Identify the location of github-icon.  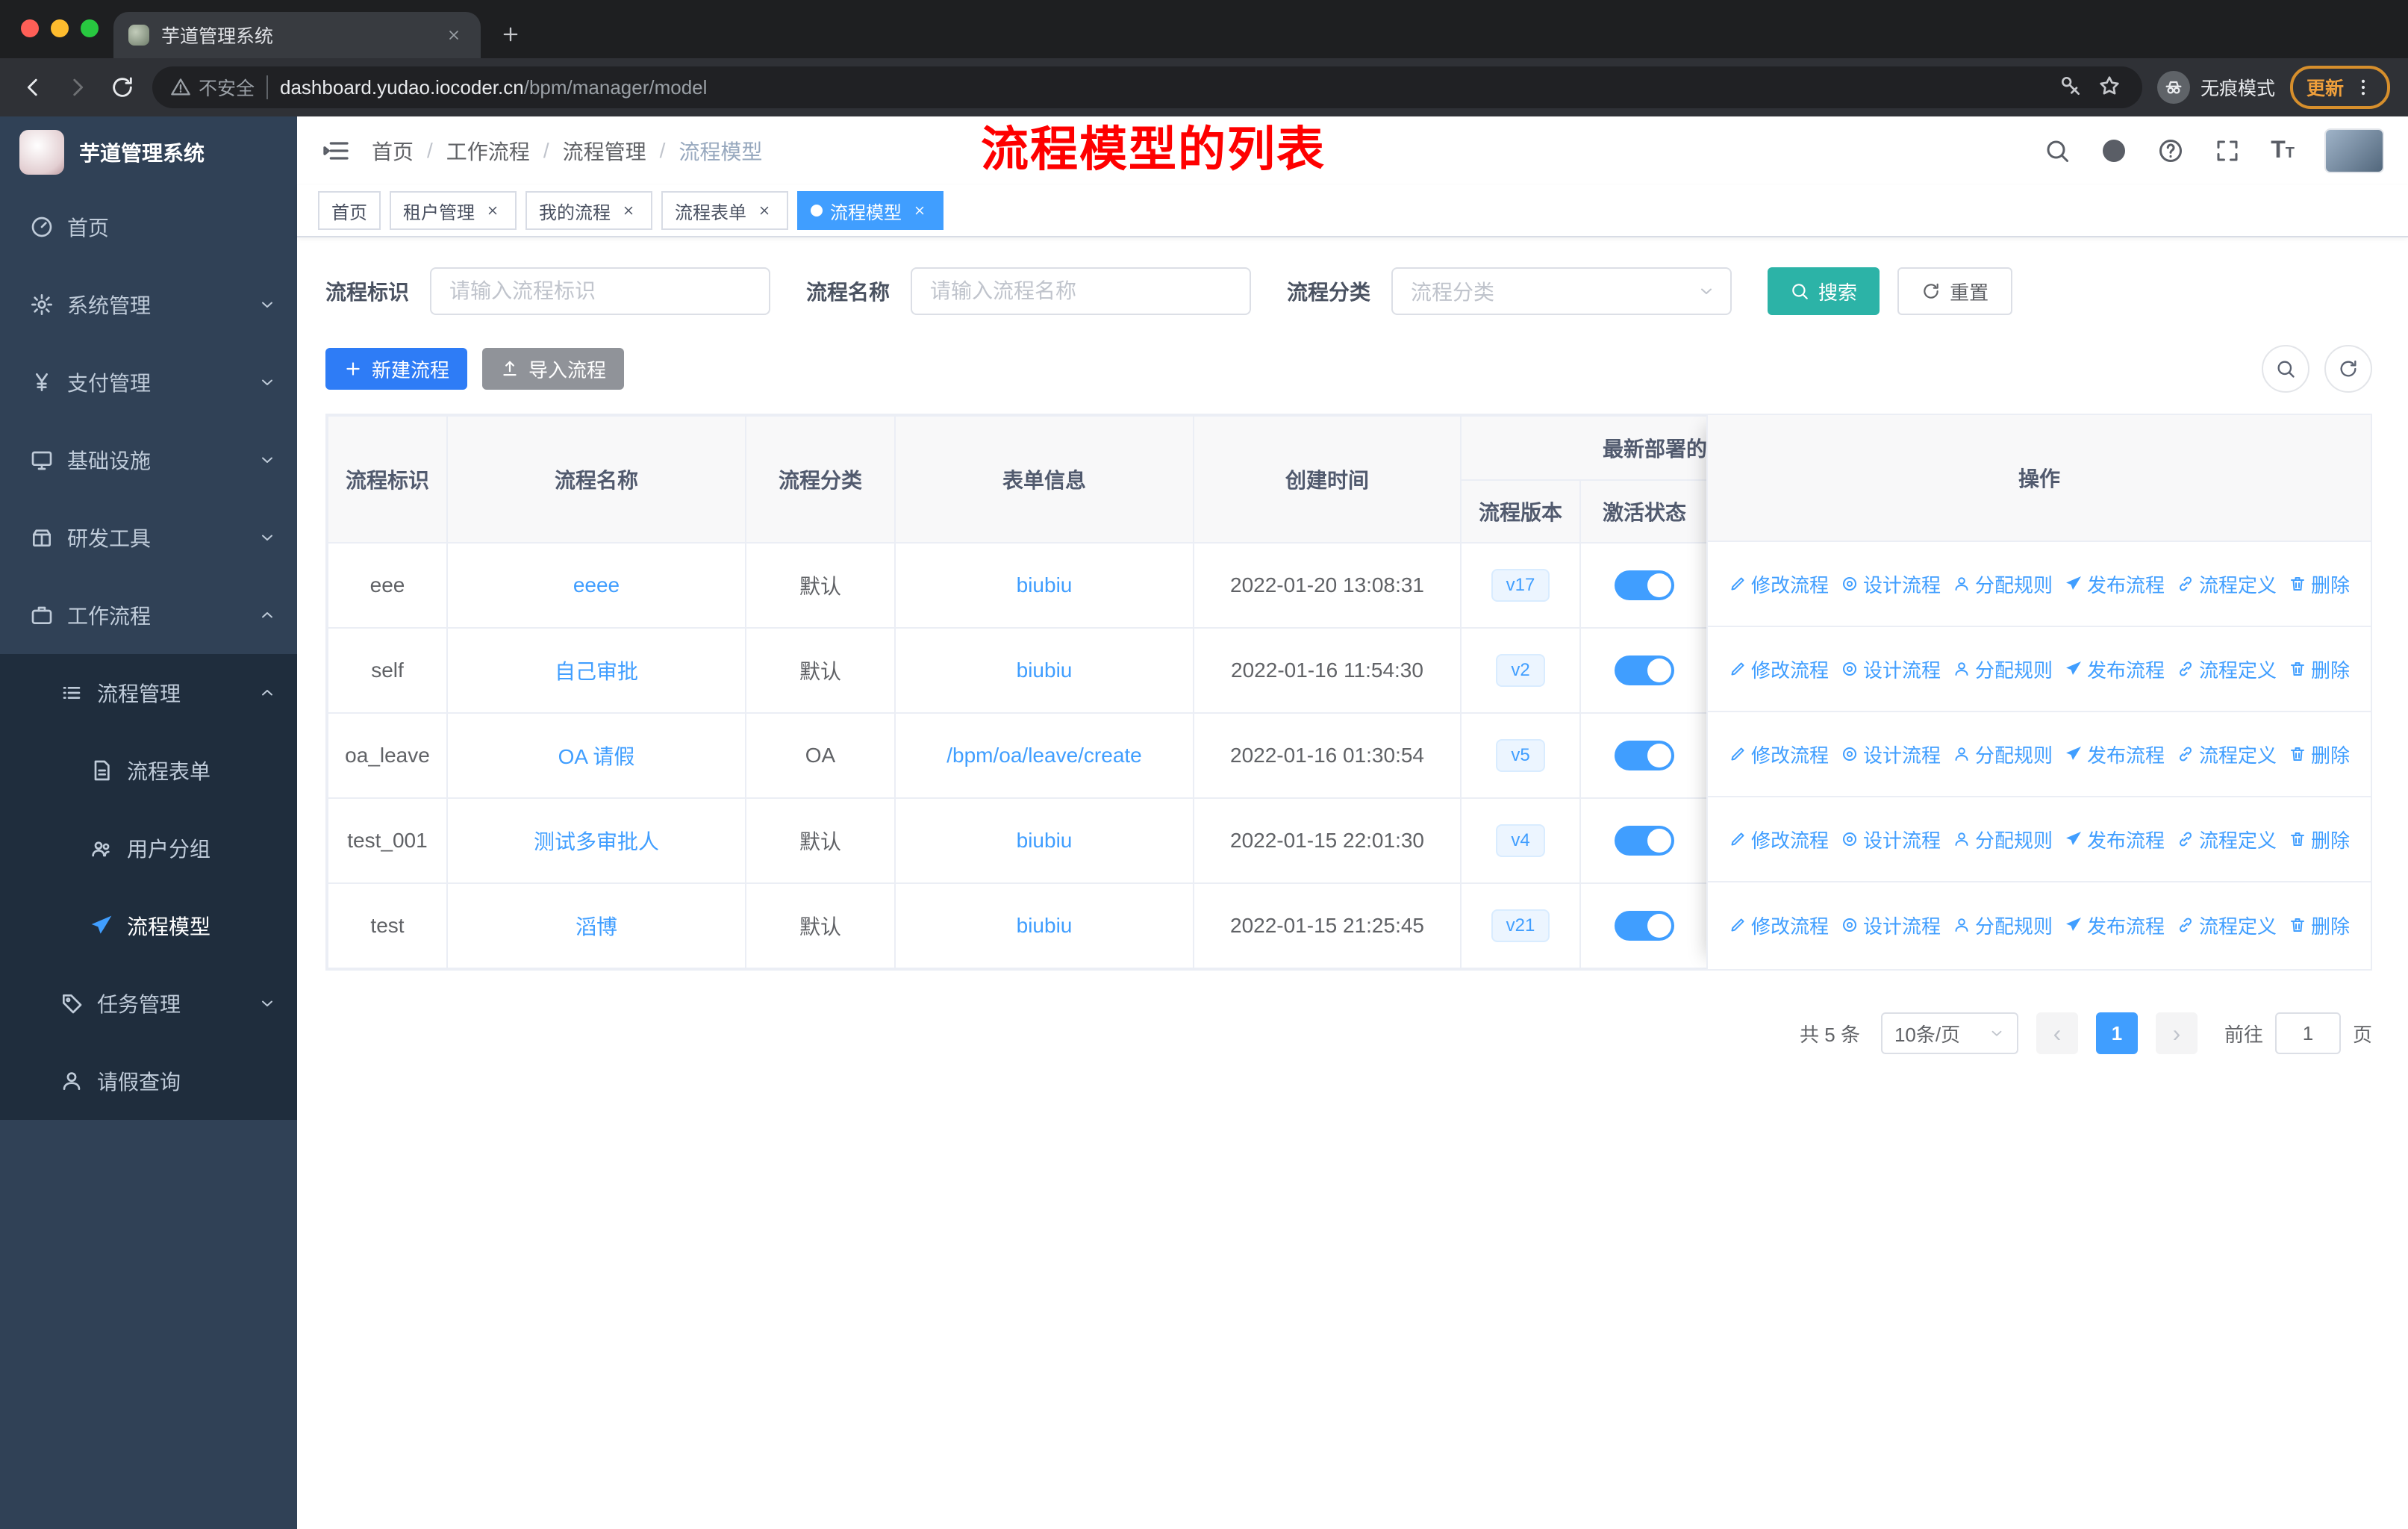
(2113, 150).